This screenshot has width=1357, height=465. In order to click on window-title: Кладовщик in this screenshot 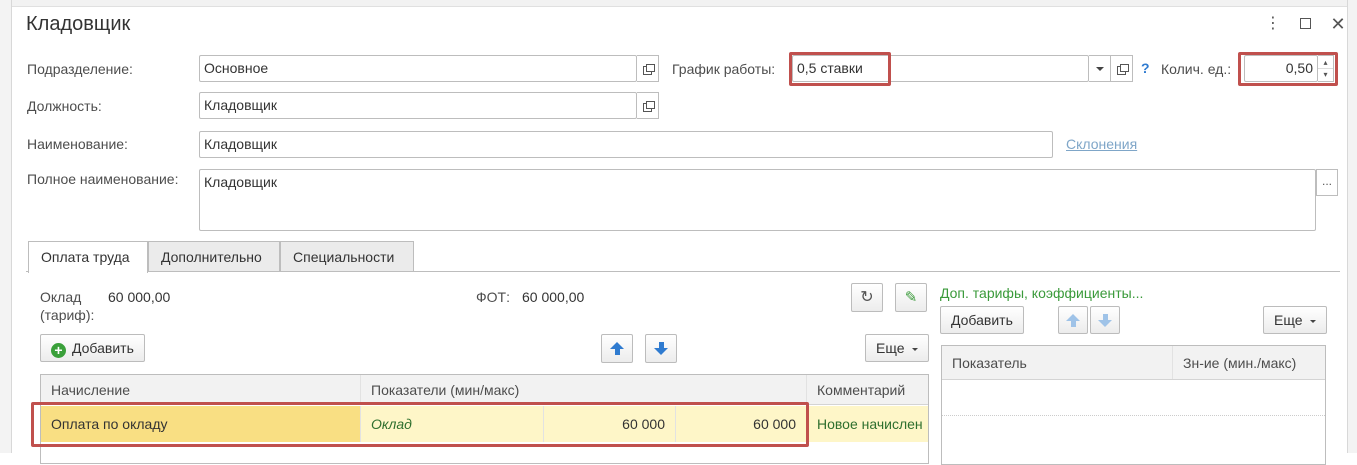, I will do `click(78, 24)`.